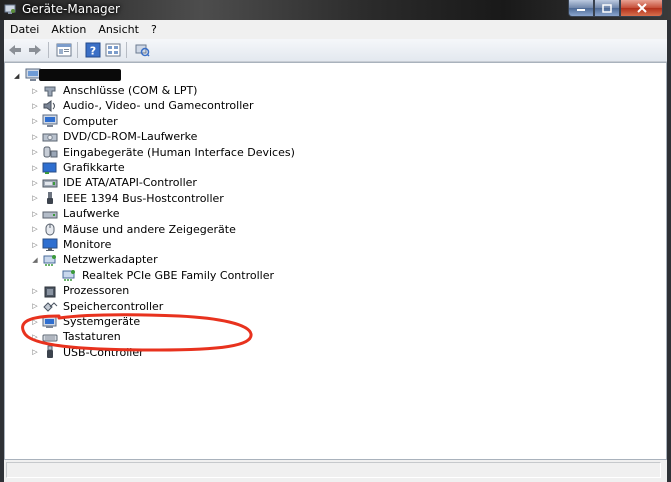  Describe the element at coordinates (133, 229) in the screenshot. I see `tree-category: ▷ Mäuse und andere Zeigegeräte` at that location.